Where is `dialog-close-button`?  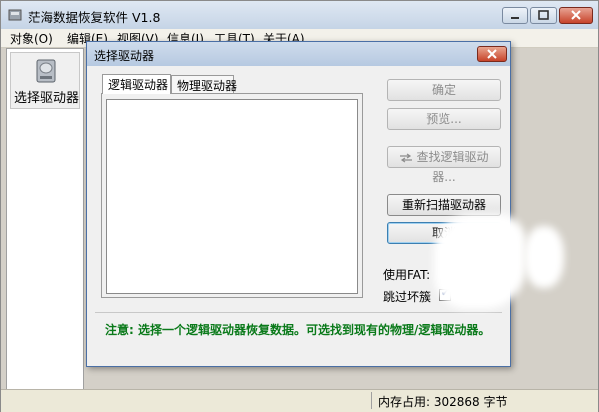 dialog-close-button is located at coordinates (492, 54).